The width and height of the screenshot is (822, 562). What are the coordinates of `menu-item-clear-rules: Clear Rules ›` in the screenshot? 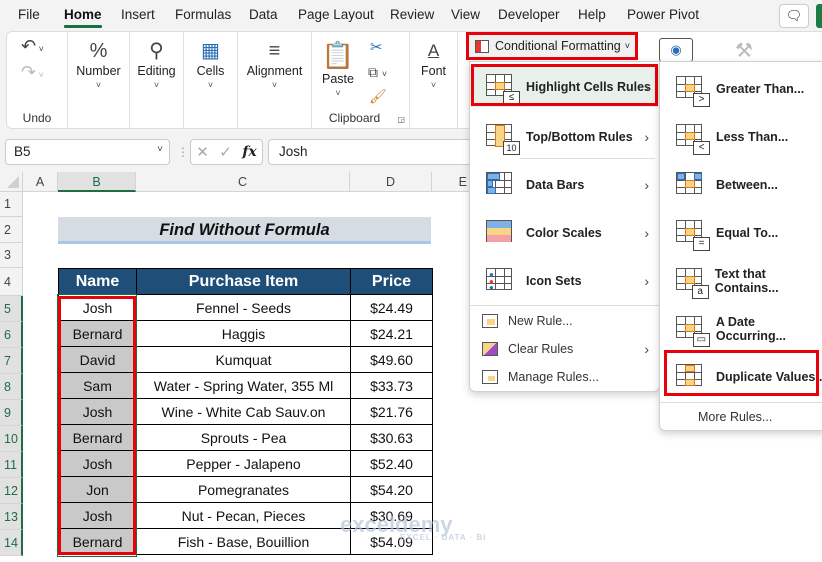 It's located at (564, 349).